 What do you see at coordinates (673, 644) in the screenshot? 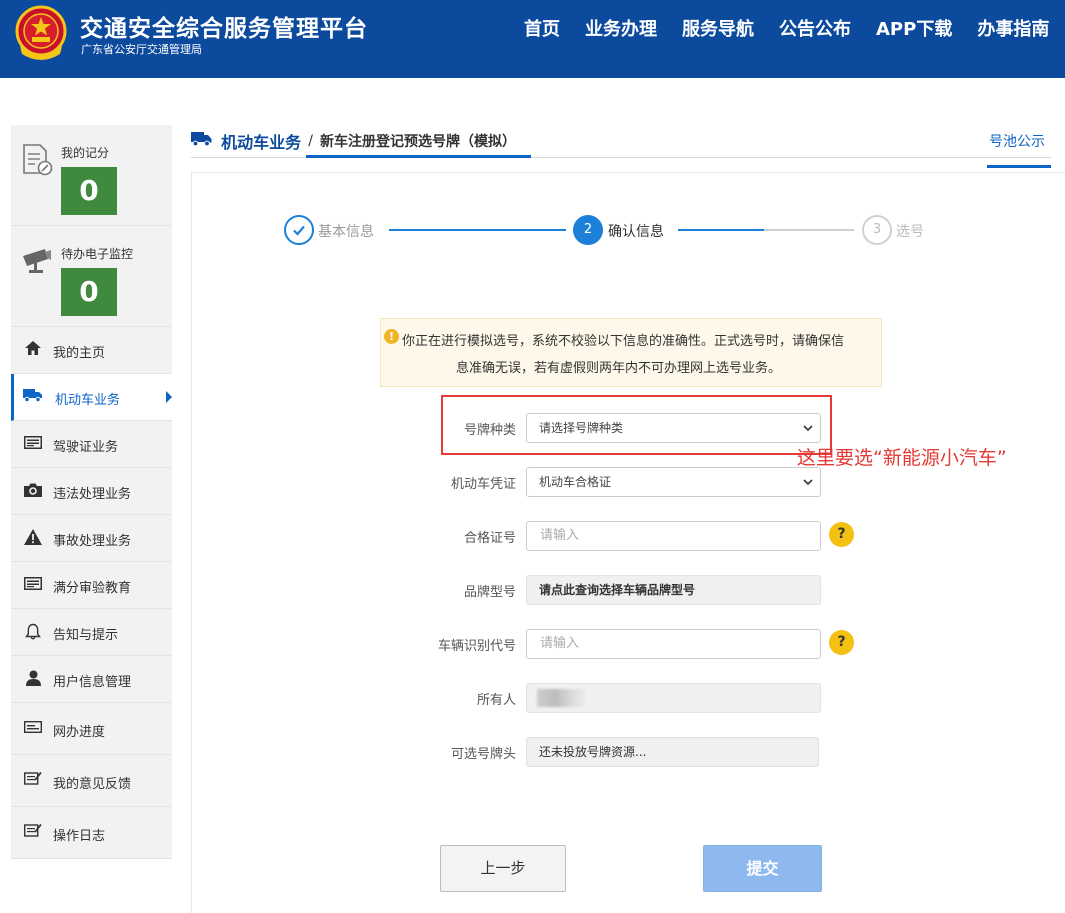
I see `vin-input: 请输入` at bounding box center [673, 644].